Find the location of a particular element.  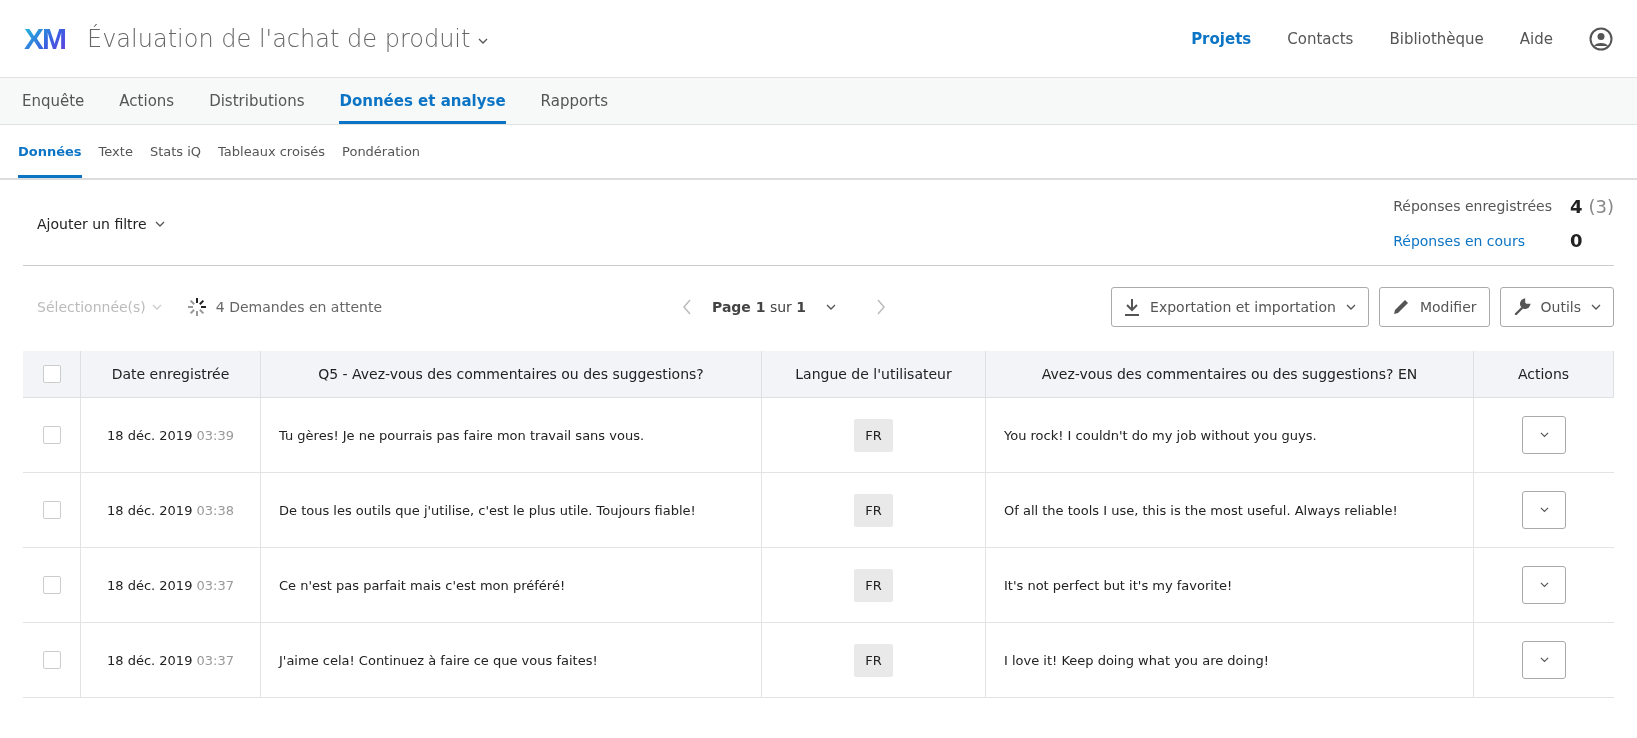

user-avatar-icon is located at coordinates (1601, 38).